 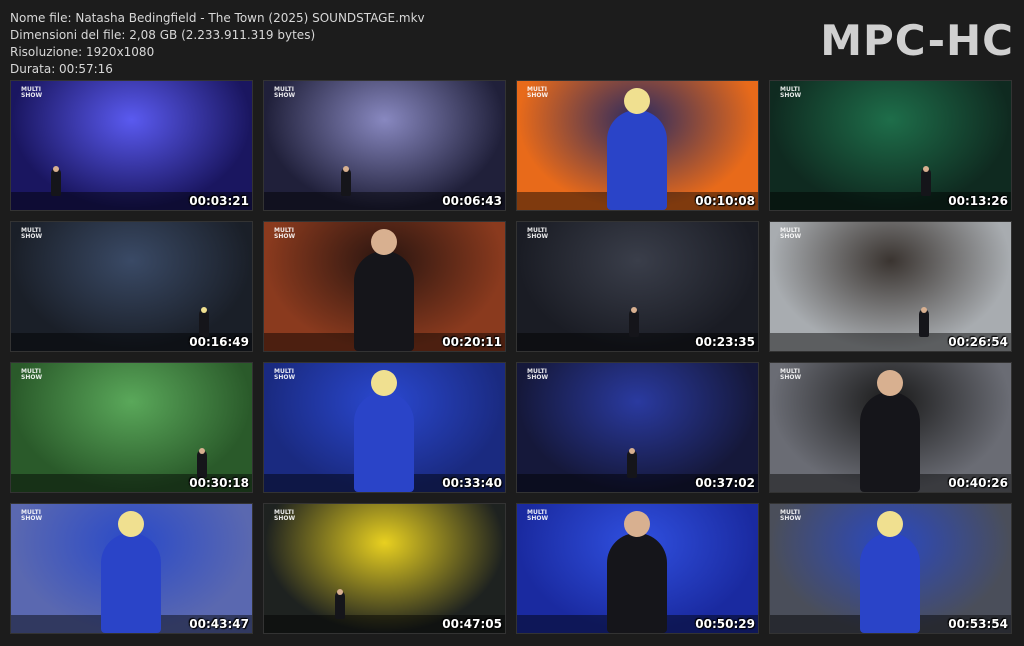 I want to click on thumbnail-timestamp: 00:43:47, so click(x=219, y=624).